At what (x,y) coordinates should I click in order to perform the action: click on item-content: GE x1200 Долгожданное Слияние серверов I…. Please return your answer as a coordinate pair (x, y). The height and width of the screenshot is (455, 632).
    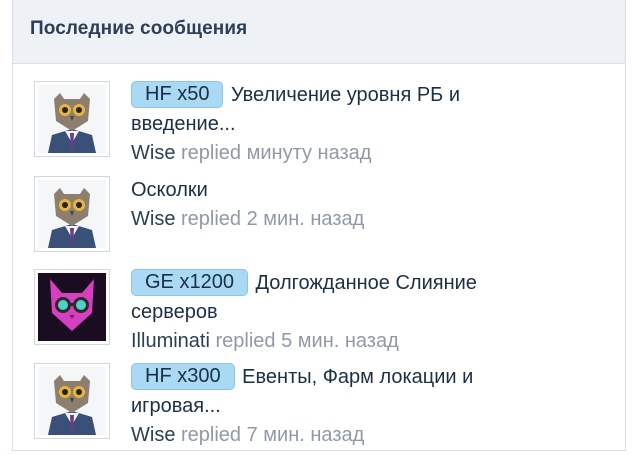
    Looking at the image, I should click on (371, 312).